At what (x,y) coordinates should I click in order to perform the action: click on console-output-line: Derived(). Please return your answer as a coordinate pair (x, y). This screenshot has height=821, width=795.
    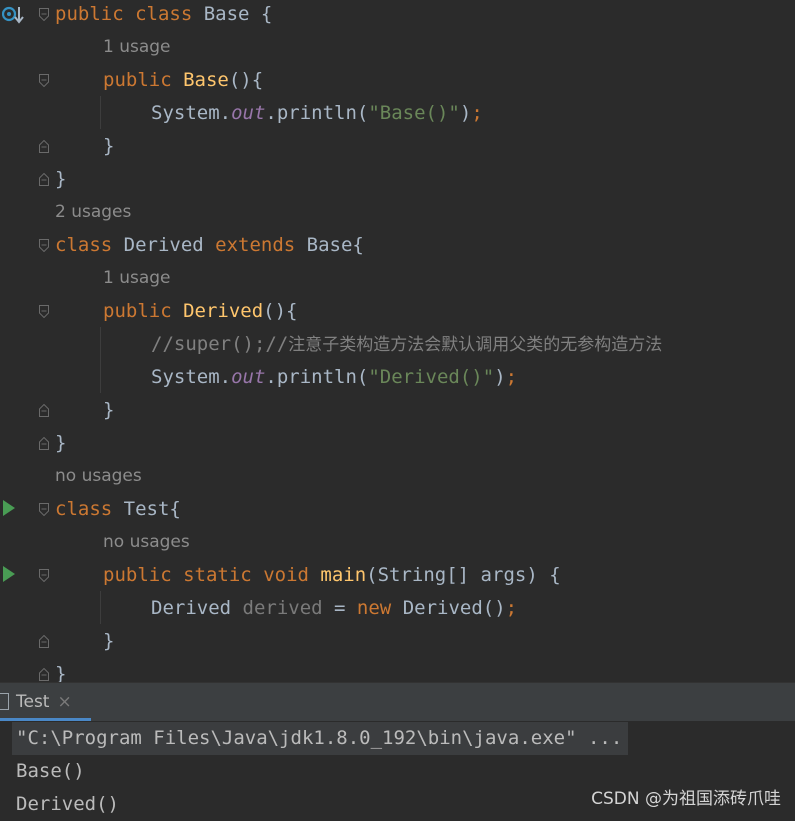
    Looking at the image, I should click on (67, 804).